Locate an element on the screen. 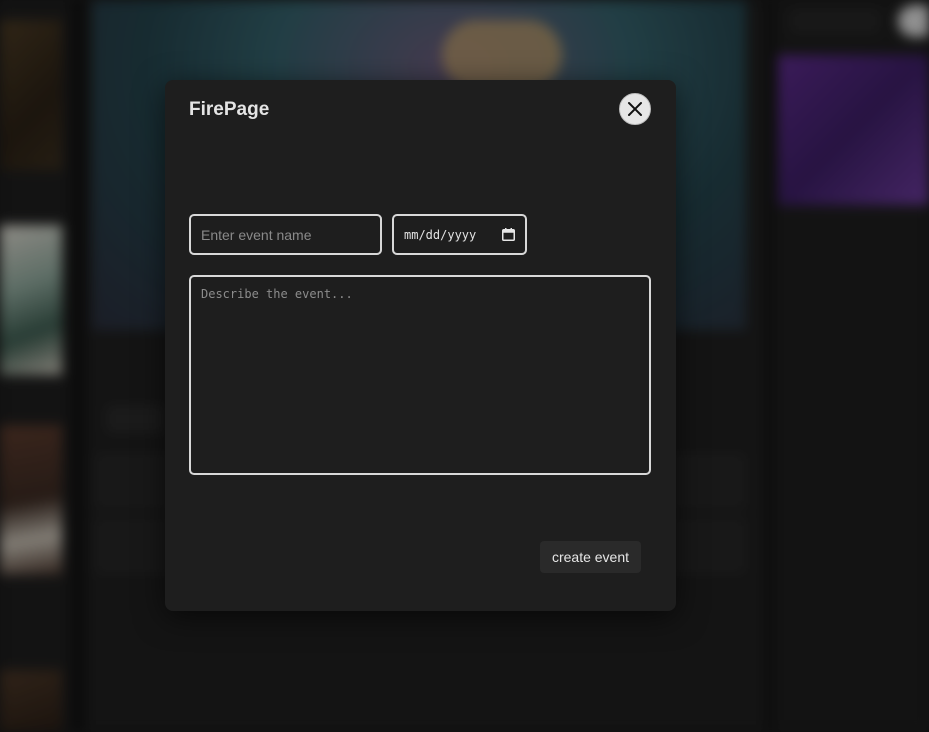  event-date-input: mm/dd/yyyy is located at coordinates (459, 234).